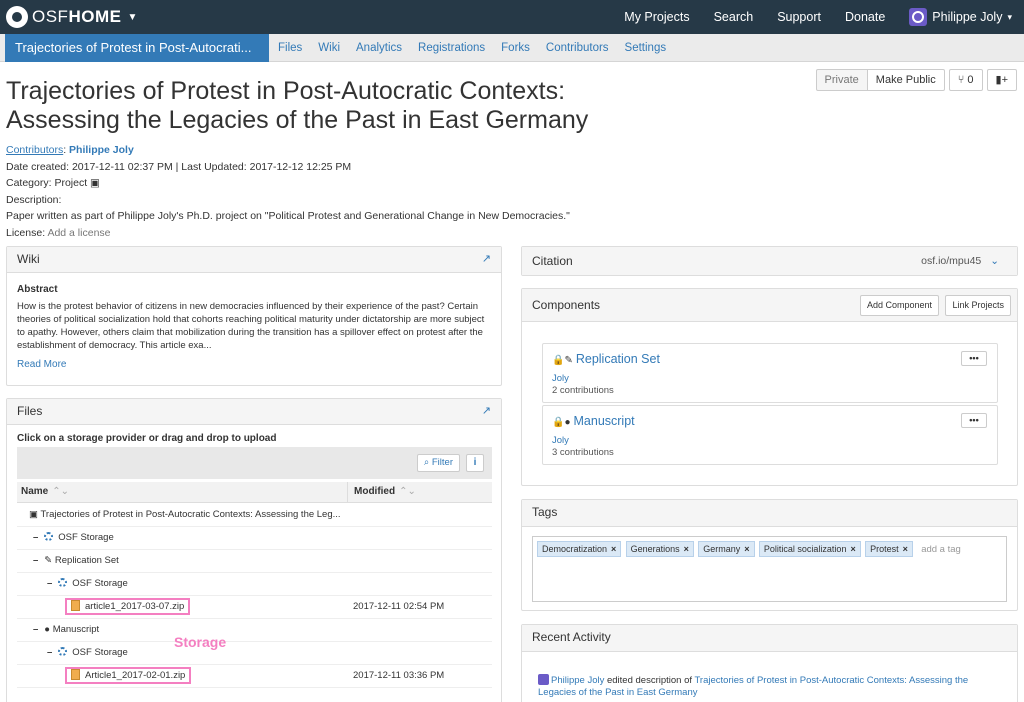 This screenshot has width=1024, height=702. Describe the element at coordinates (34, 199) in the screenshot. I see `description-label: Description:` at that location.